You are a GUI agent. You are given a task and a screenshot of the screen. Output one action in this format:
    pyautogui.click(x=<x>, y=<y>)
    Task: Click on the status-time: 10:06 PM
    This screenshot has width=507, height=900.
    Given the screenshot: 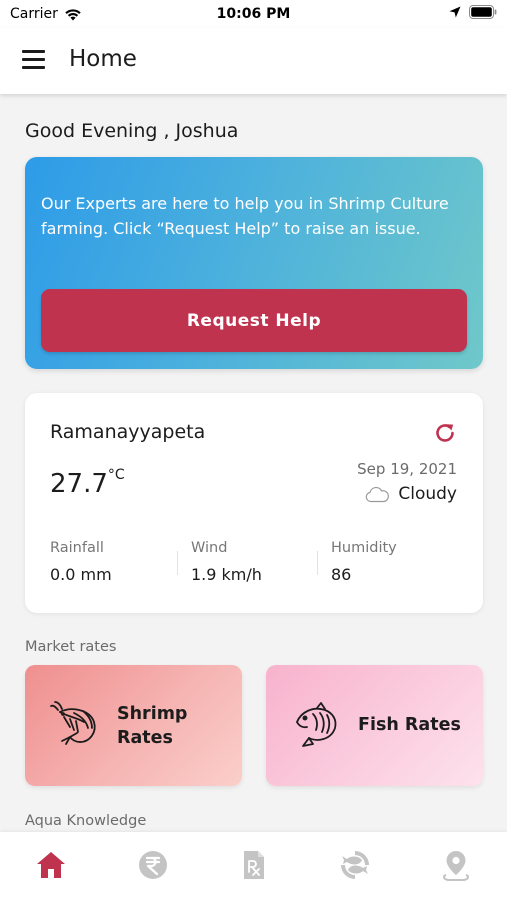 What is the action you would take?
    pyautogui.click(x=253, y=14)
    